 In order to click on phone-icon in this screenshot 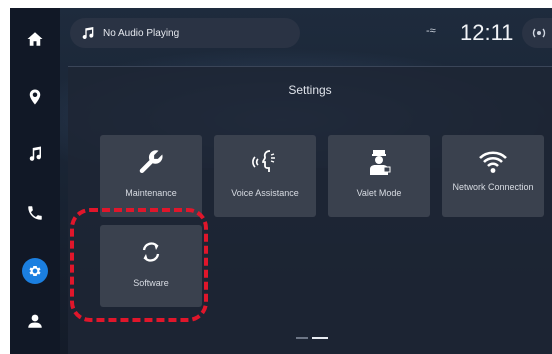, I will do `click(35, 213)`.